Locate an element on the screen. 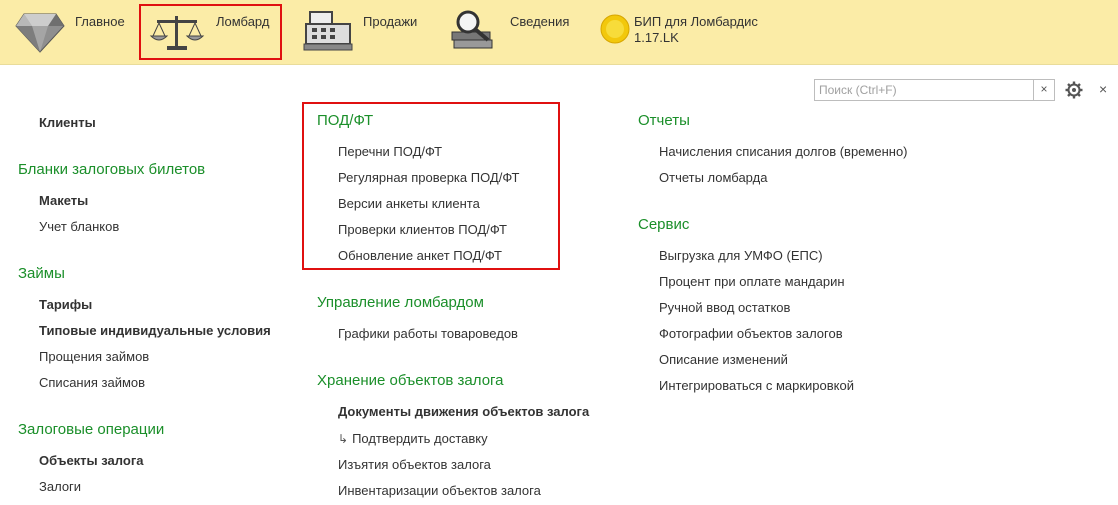 The width and height of the screenshot is (1118, 505). link-inventories: Инвентаризации объектов залога is located at coordinates (439, 490).